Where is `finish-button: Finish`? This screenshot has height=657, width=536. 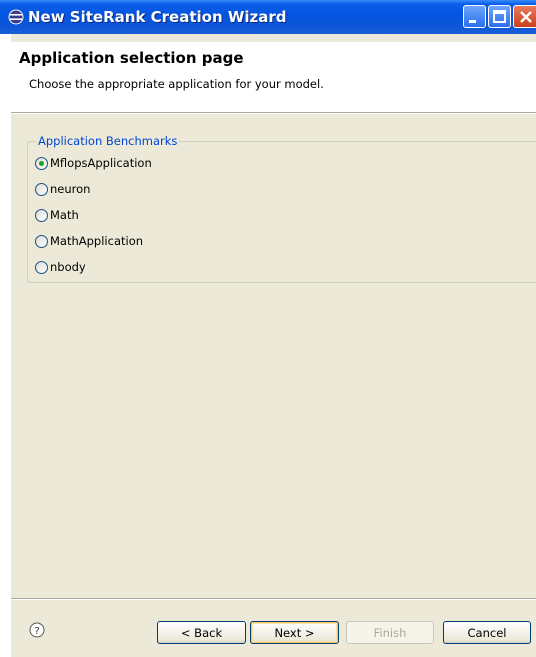
finish-button: Finish is located at coordinates (390, 632).